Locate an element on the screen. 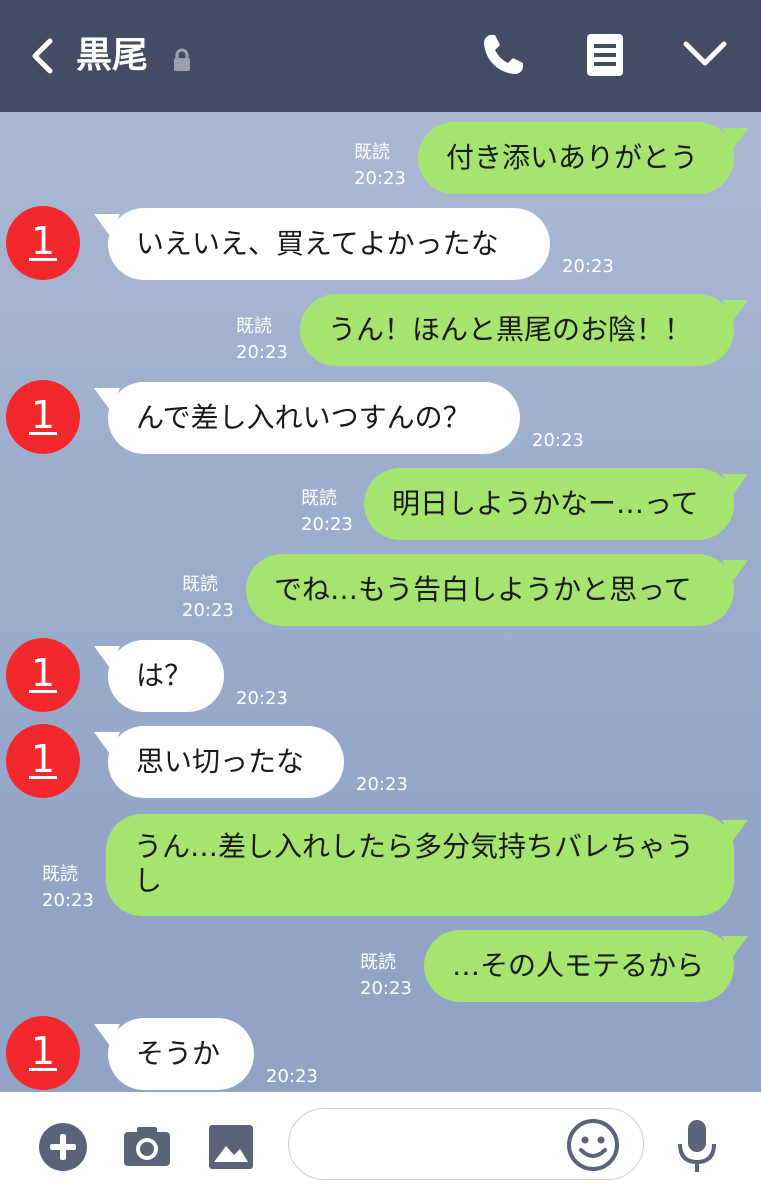  message-text: でね…もう告白しようかと思って is located at coordinates (483, 589).